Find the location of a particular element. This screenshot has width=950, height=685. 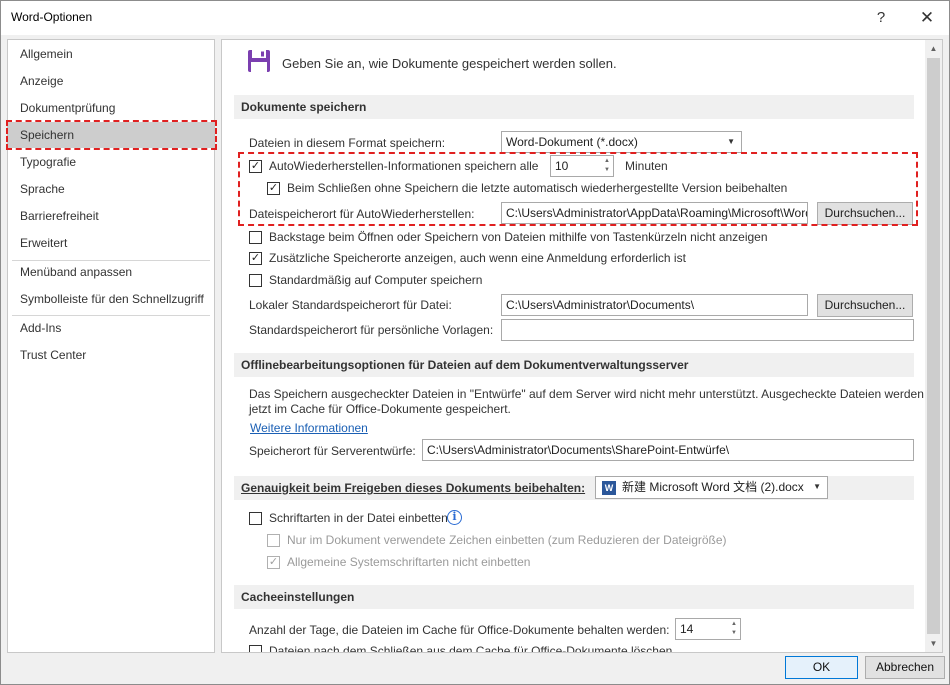

cache-days-value: 14 is located at coordinates (687, 629).